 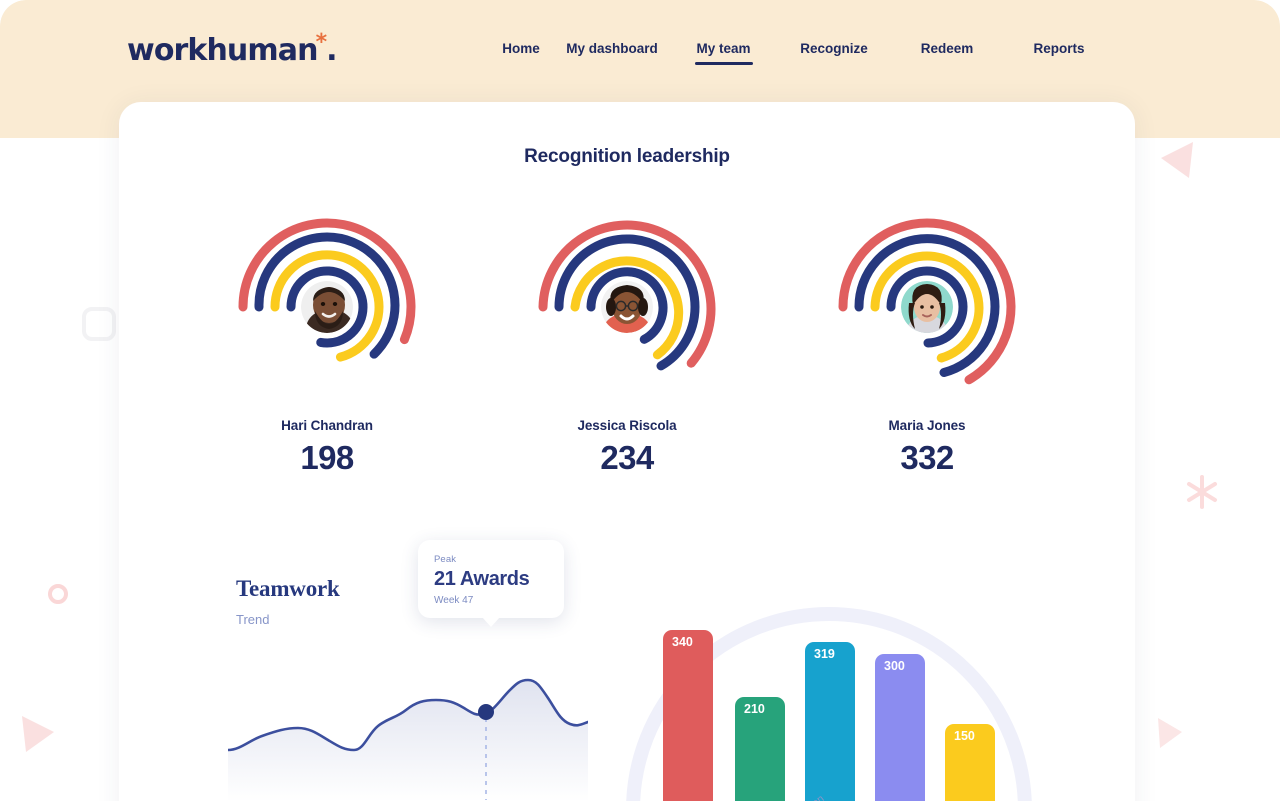 I want to click on nav-label-my-team: My team, so click(x=723, y=48).